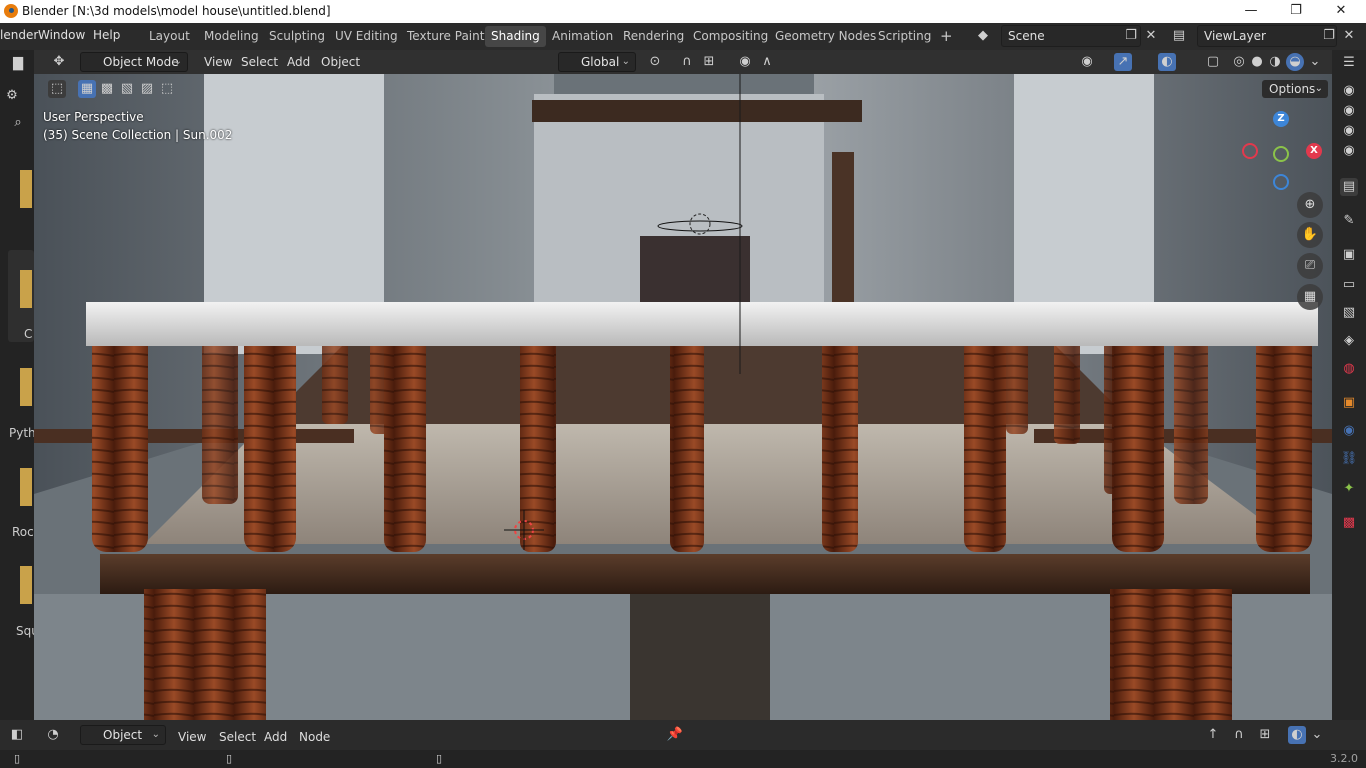  Describe the element at coordinates (12, 96) in the screenshot. I see `settings-icon: ⚙` at that location.